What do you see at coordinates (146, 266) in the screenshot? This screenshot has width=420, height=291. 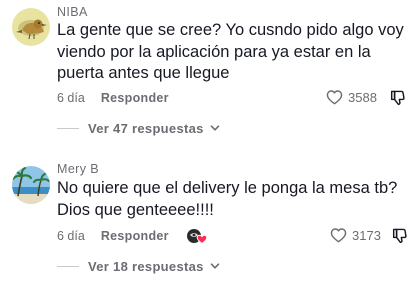 I see `view-replies-label: Ver 18 respuestas` at bounding box center [146, 266].